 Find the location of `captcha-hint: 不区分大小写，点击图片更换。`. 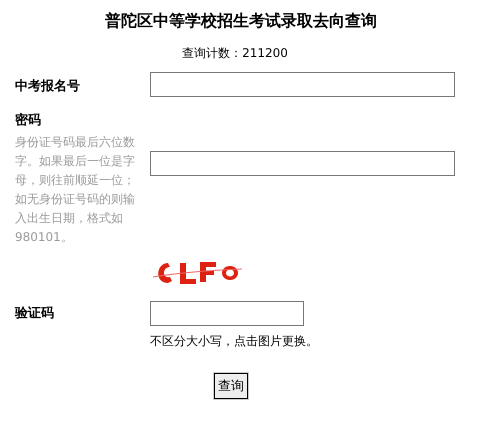

captcha-hint: 不区分大小写，点击图片更换。 is located at coordinates (234, 341).